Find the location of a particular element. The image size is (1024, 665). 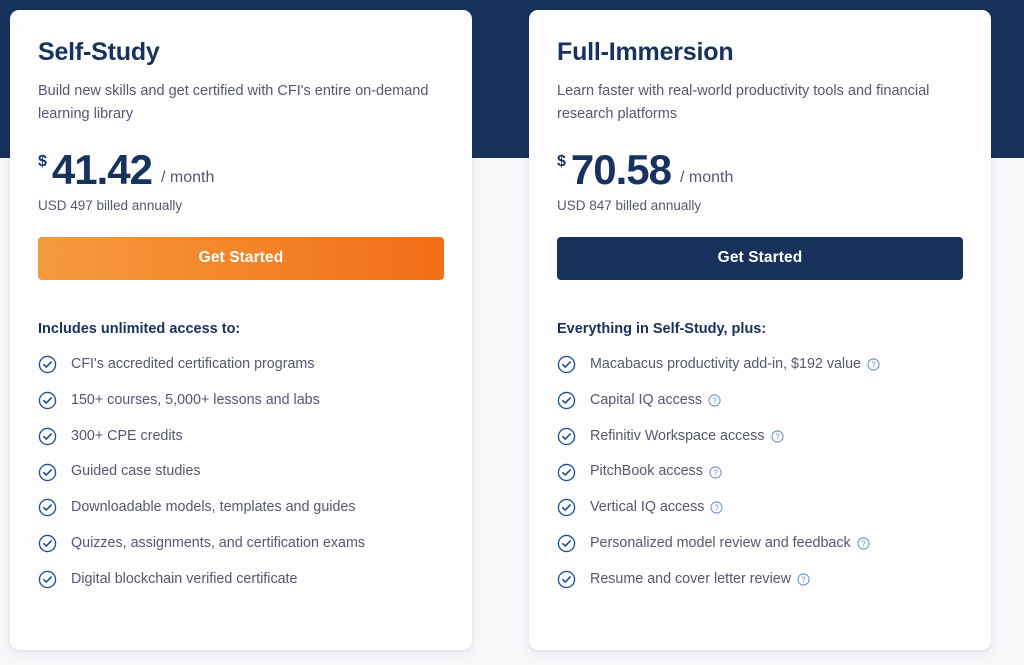

price-amount: 70.58 is located at coordinates (621, 169).